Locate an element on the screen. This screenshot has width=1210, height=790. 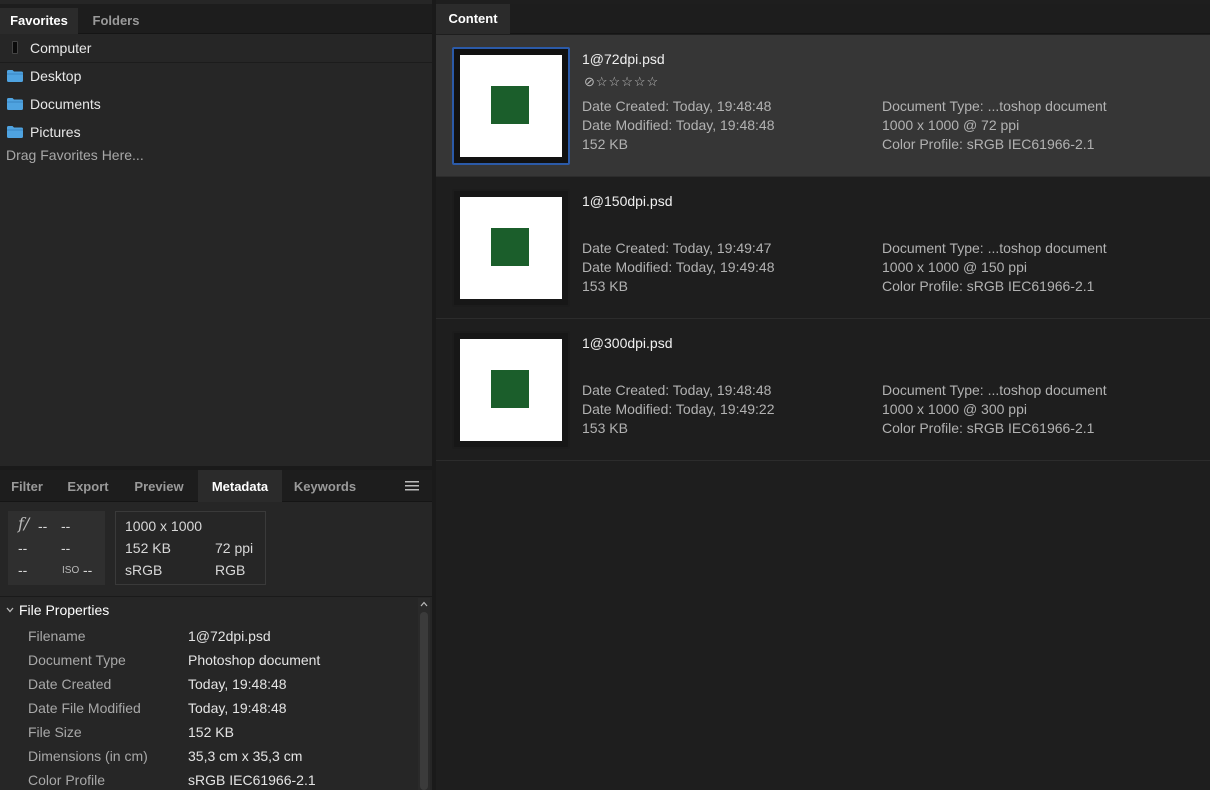
property-value: 35,3 cm x 35,3 cm is located at coordinates (245, 756).